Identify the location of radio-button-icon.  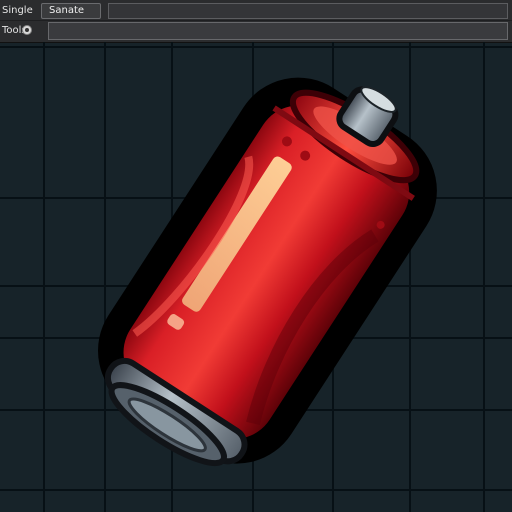
(27, 30).